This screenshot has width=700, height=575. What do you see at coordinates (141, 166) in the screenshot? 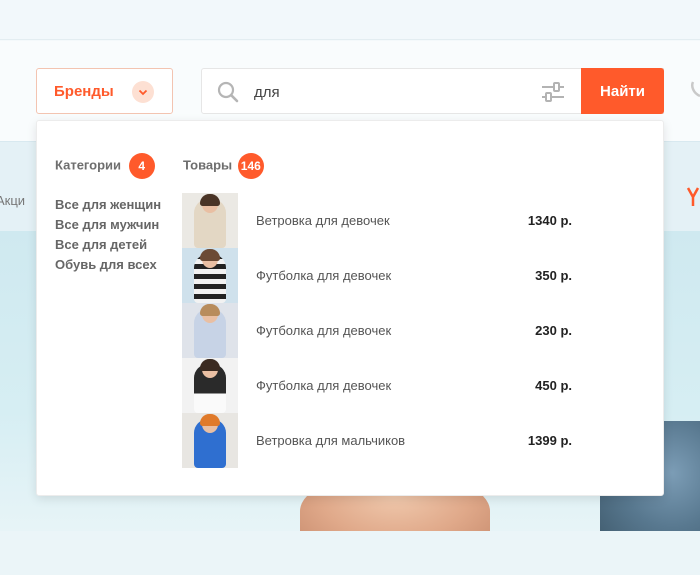
I see `categories-count-badge: 4` at bounding box center [141, 166].